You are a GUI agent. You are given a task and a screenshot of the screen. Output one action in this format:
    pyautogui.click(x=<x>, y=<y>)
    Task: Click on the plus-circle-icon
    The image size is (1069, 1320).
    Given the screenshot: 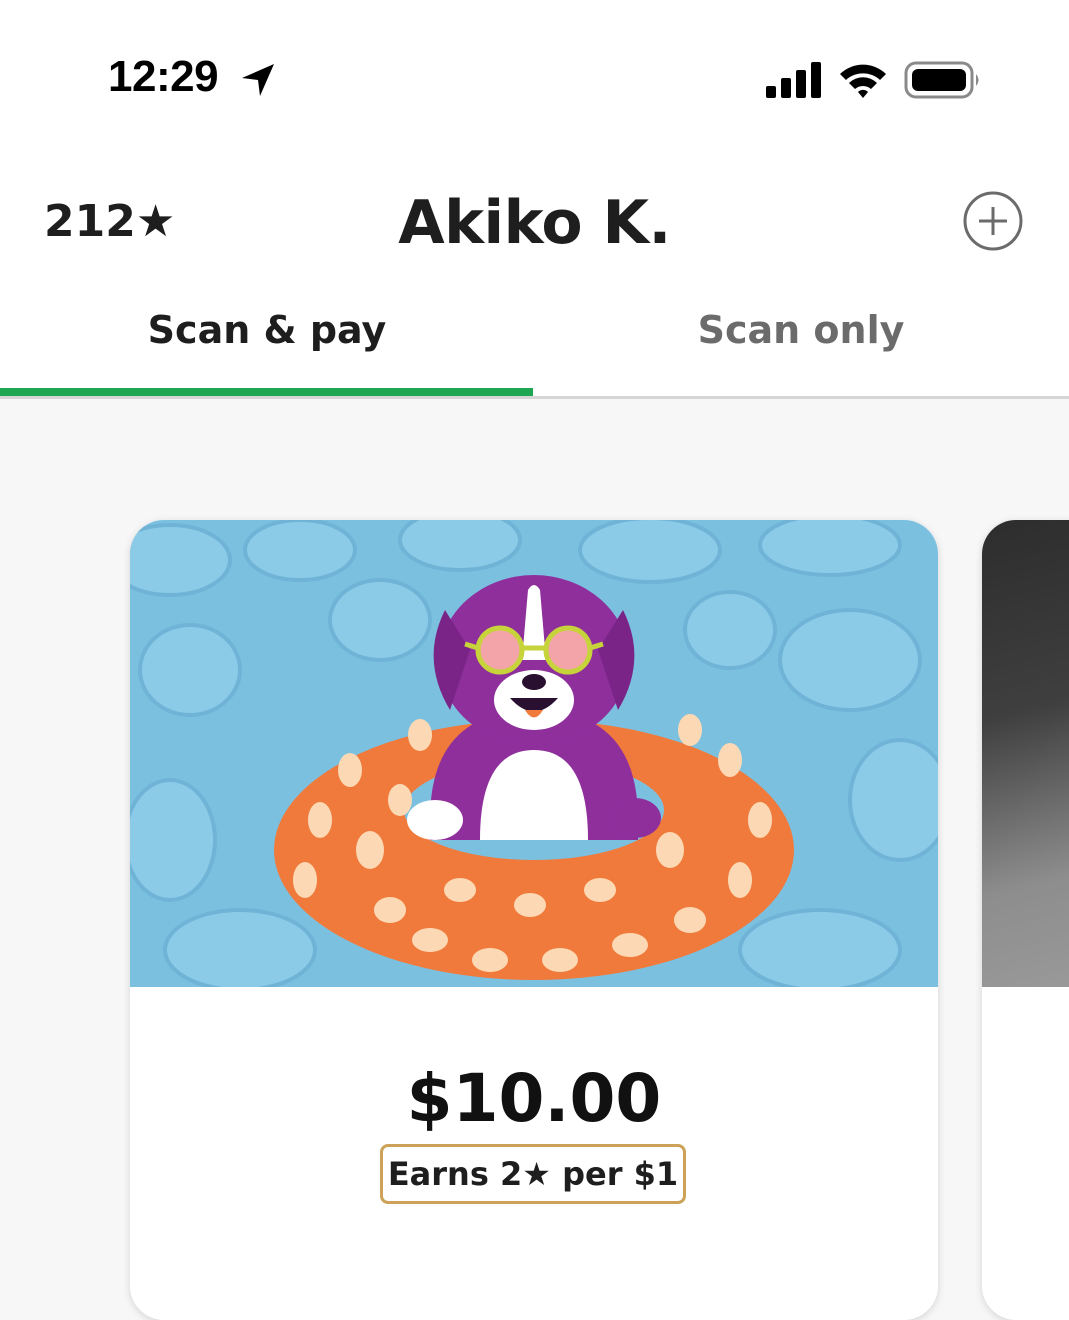 What is the action you would take?
    pyautogui.click(x=993, y=221)
    